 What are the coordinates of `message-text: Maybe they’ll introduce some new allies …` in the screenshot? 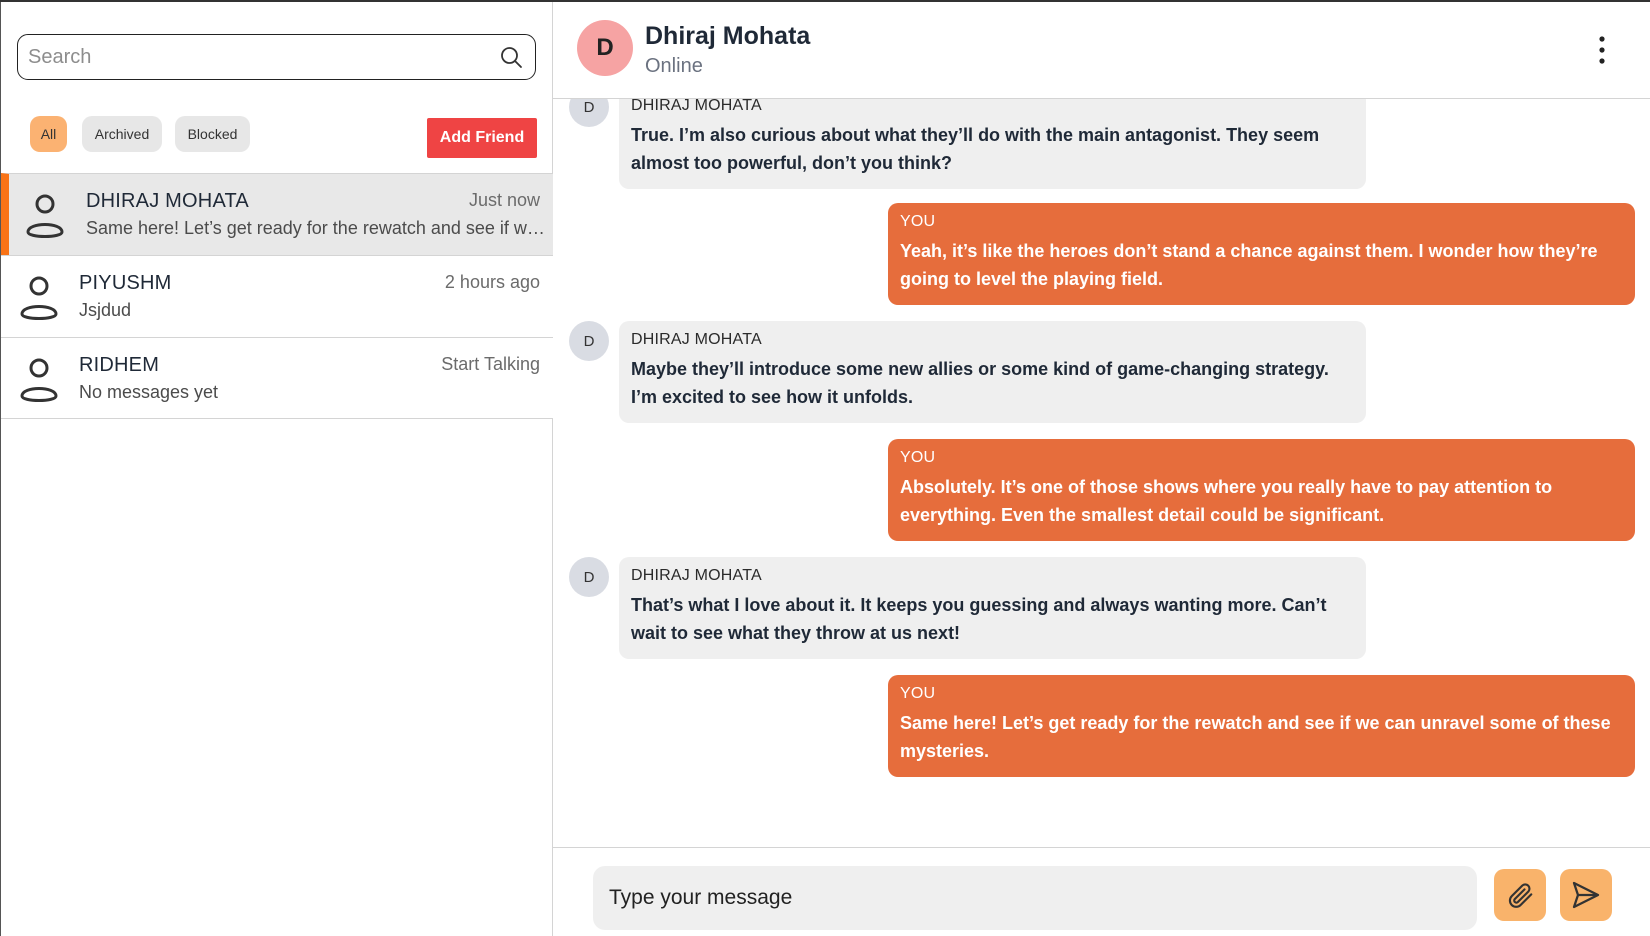 It's located at (980, 383).